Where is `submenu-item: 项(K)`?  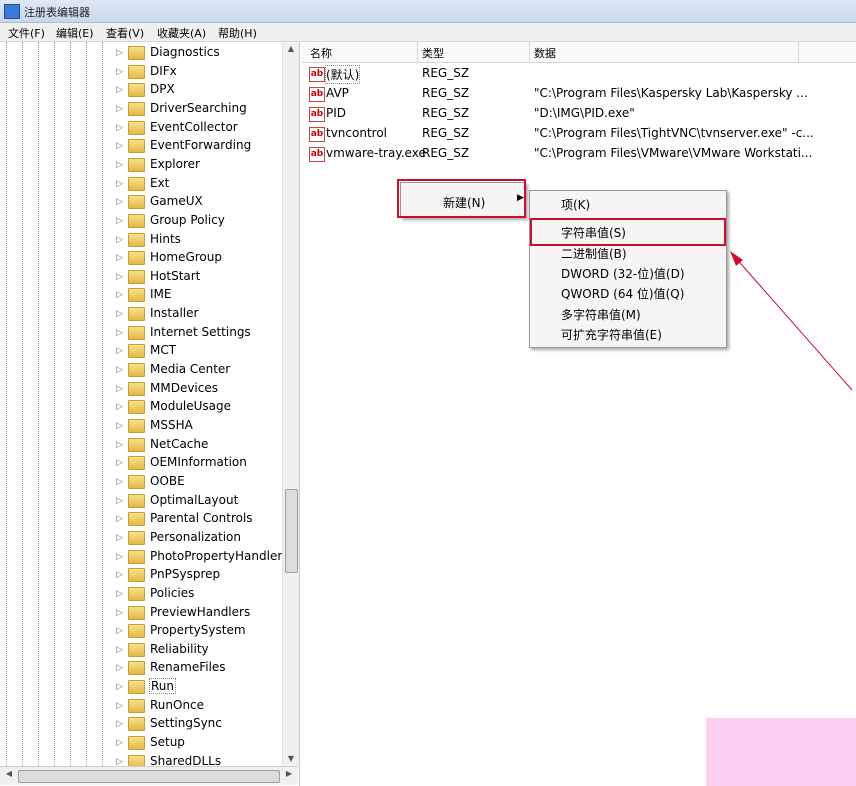
submenu-item: 项(K) is located at coordinates (575, 204).